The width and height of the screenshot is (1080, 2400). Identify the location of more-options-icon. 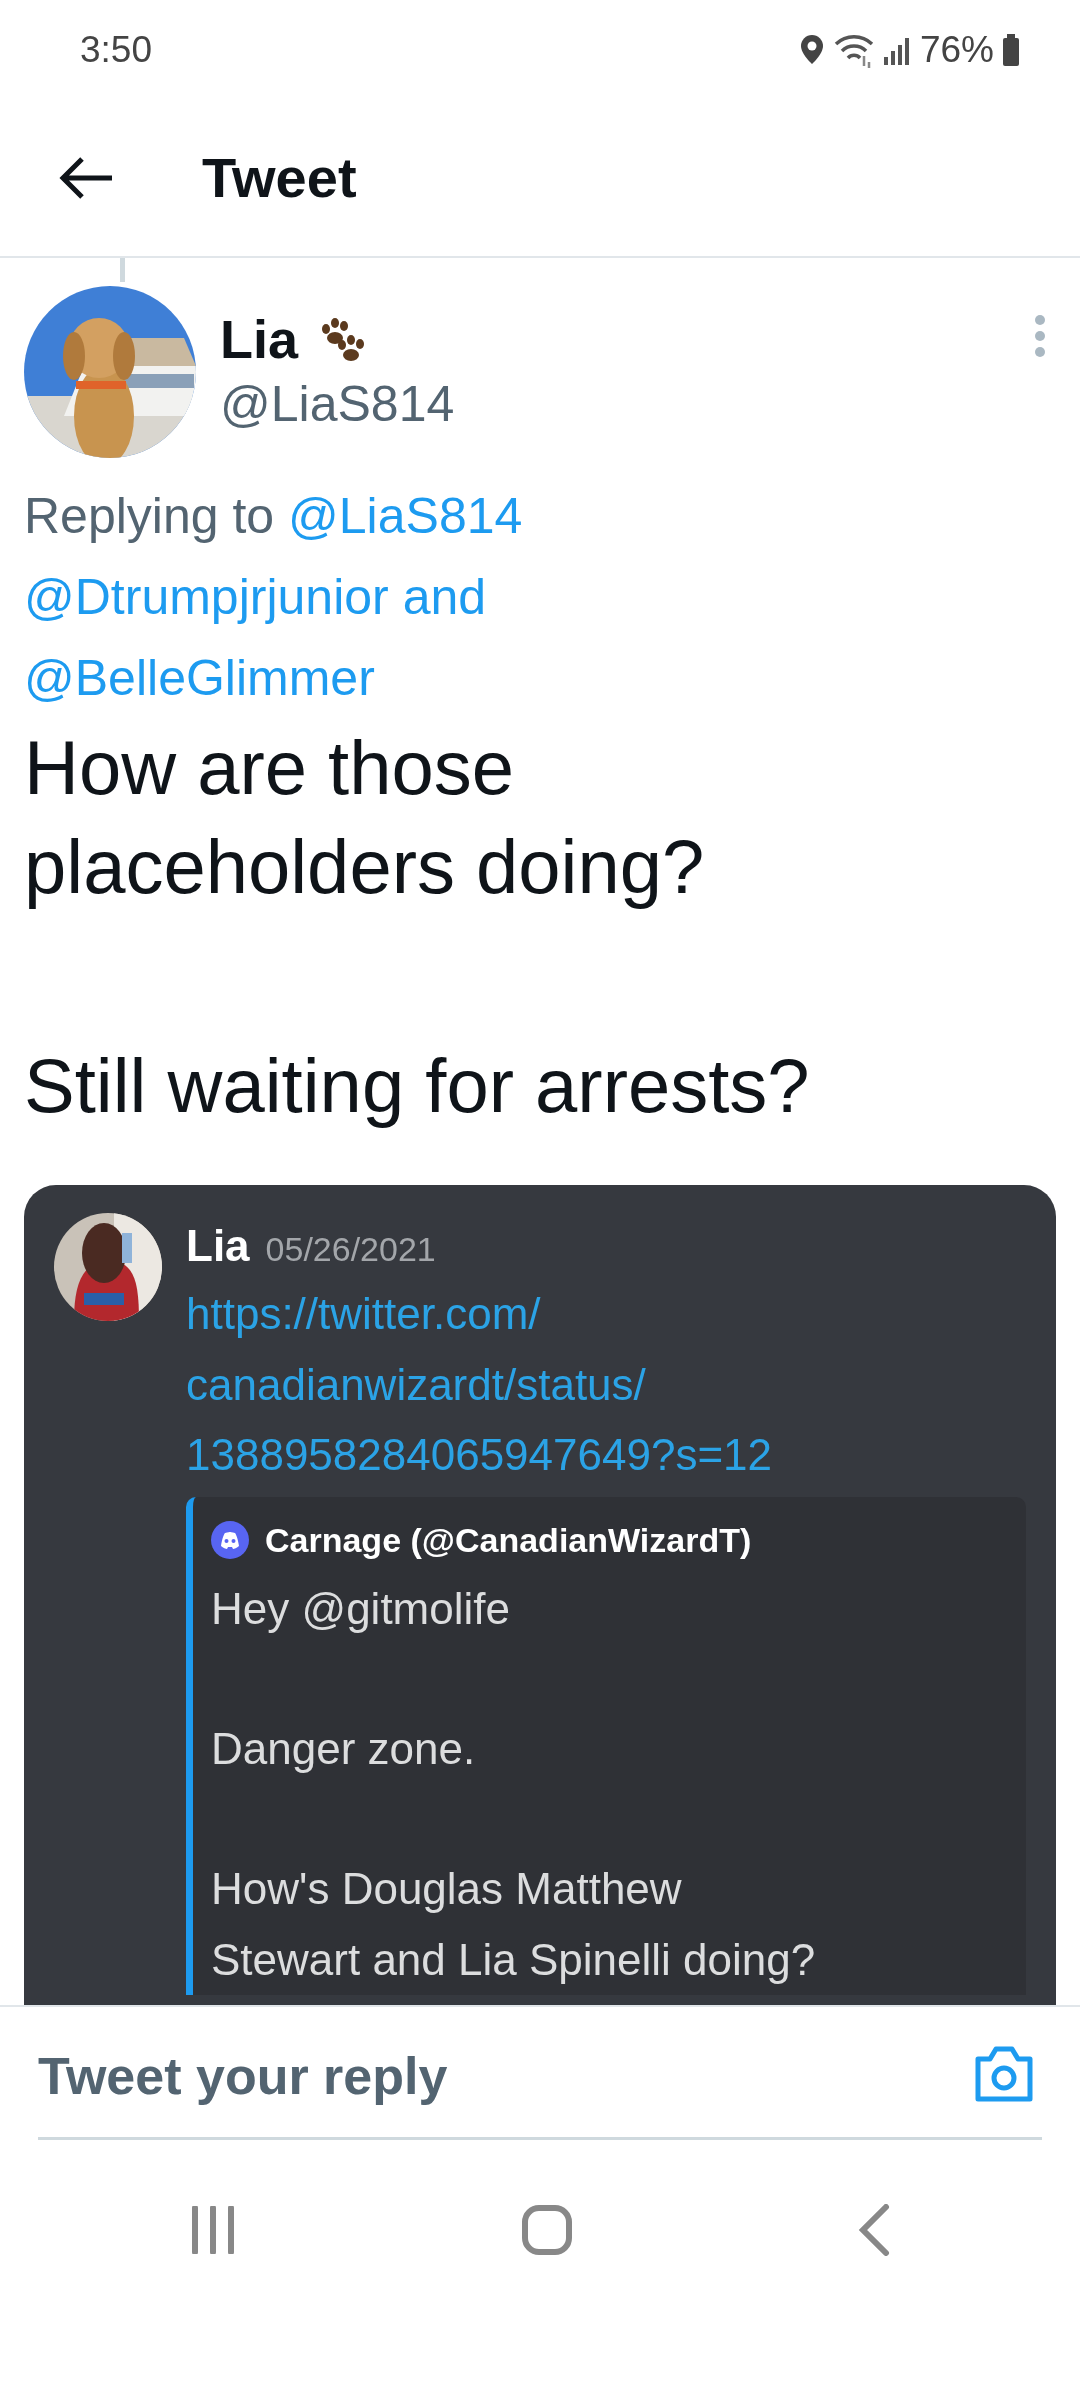
(1040, 336).